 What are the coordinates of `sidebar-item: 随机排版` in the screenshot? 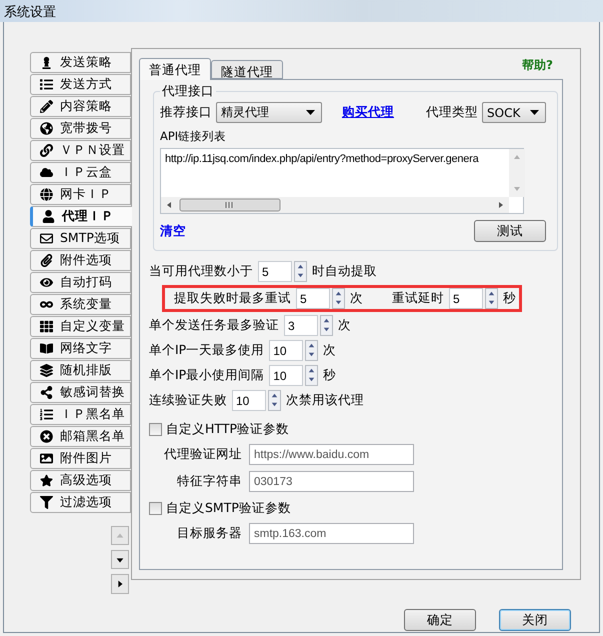 It's located at (80, 370).